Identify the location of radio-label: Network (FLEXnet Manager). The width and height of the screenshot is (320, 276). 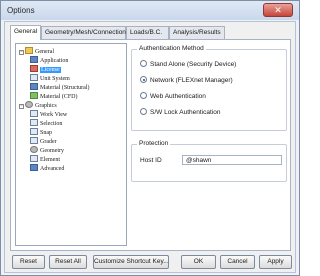
(191, 80).